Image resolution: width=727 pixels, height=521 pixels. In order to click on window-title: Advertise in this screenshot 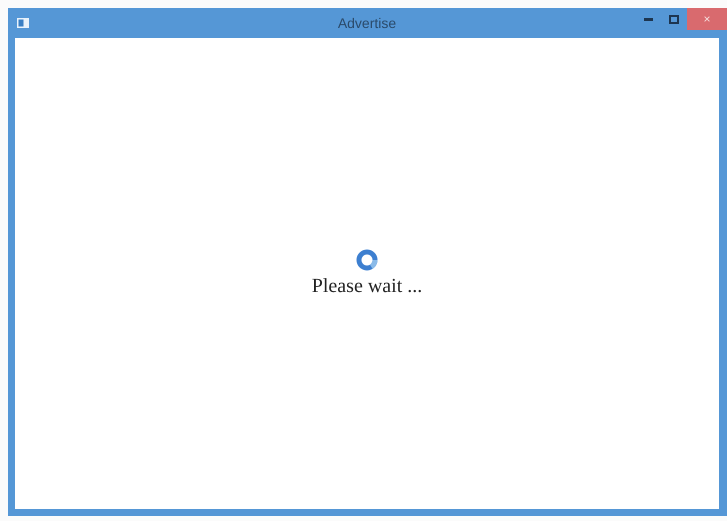, I will do `click(367, 23)`.